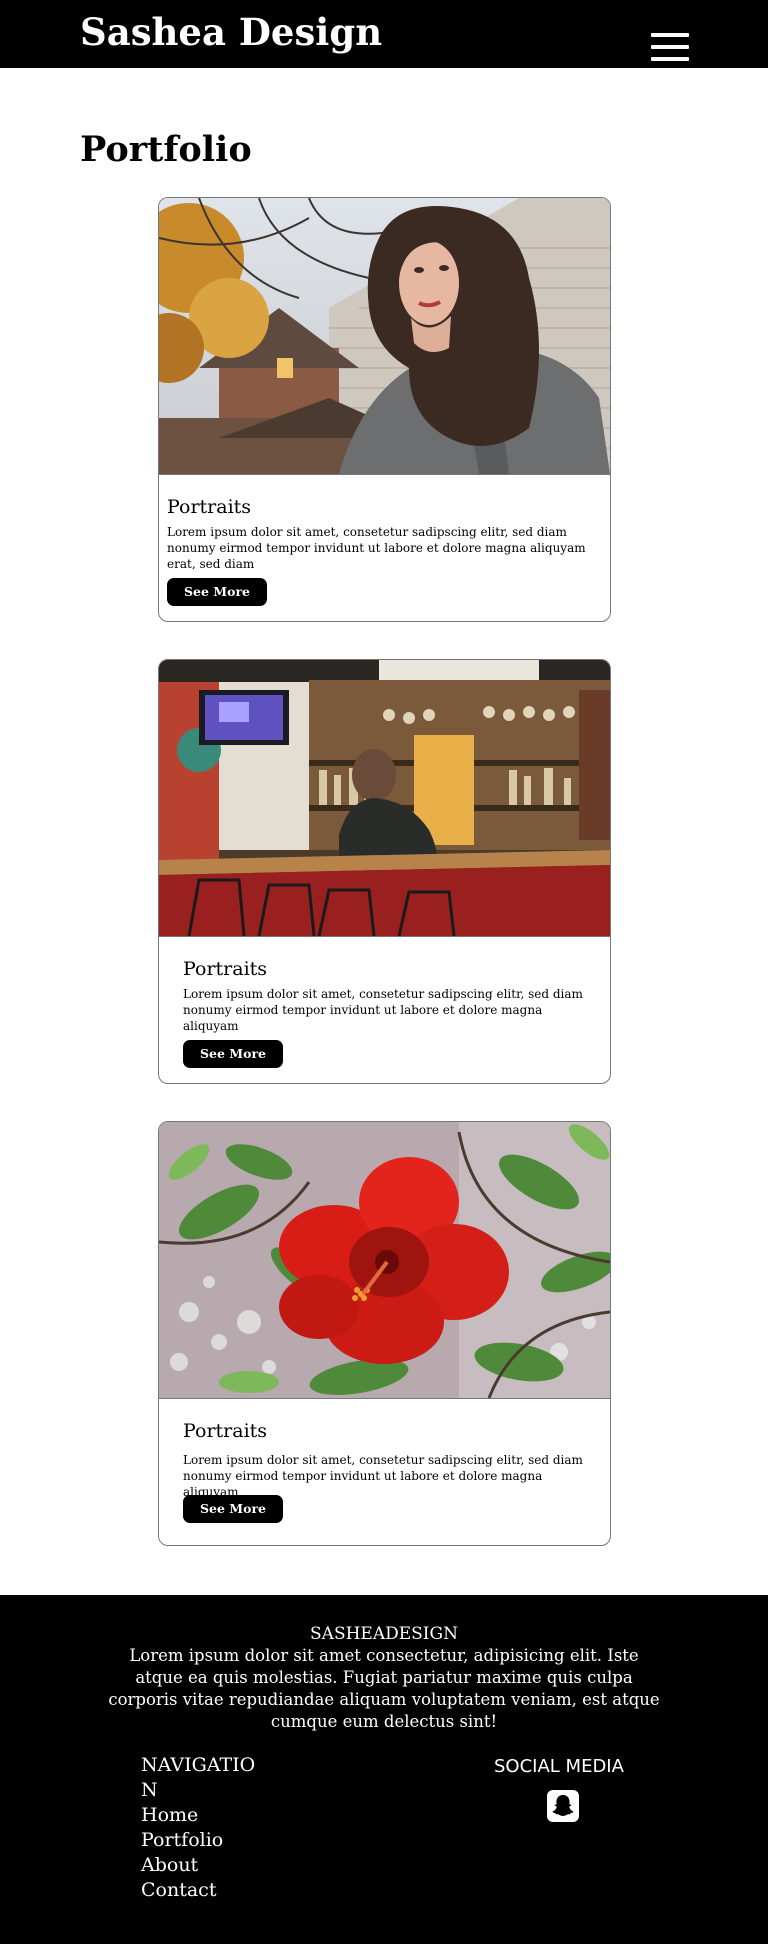  I want to click on card-image-portrait, so click(384, 336).